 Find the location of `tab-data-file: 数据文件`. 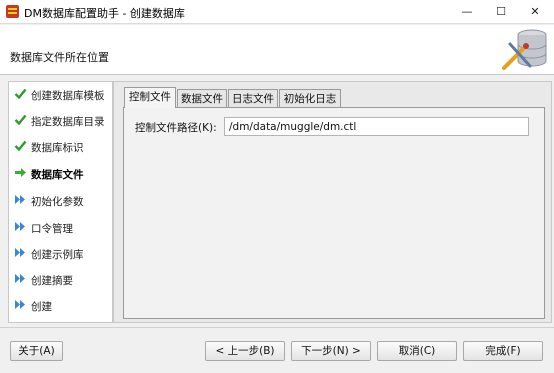

tab-data-file: 数据文件 is located at coordinates (202, 98).